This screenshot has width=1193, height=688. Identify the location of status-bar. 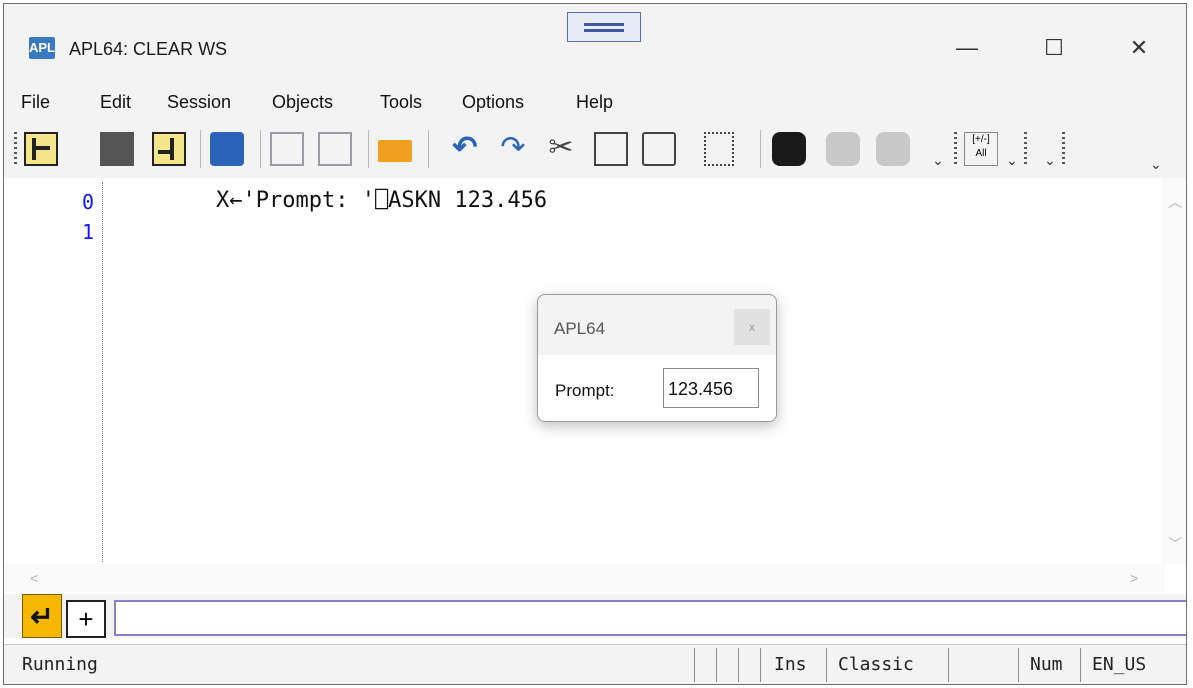
(595, 664).